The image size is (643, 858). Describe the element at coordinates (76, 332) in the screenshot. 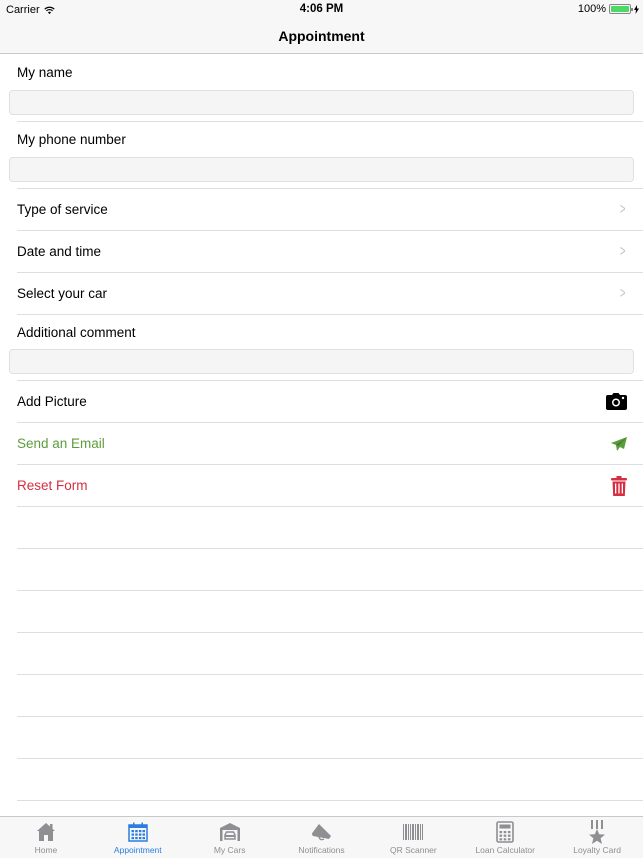

I see `comment-label: Additional comment` at that location.